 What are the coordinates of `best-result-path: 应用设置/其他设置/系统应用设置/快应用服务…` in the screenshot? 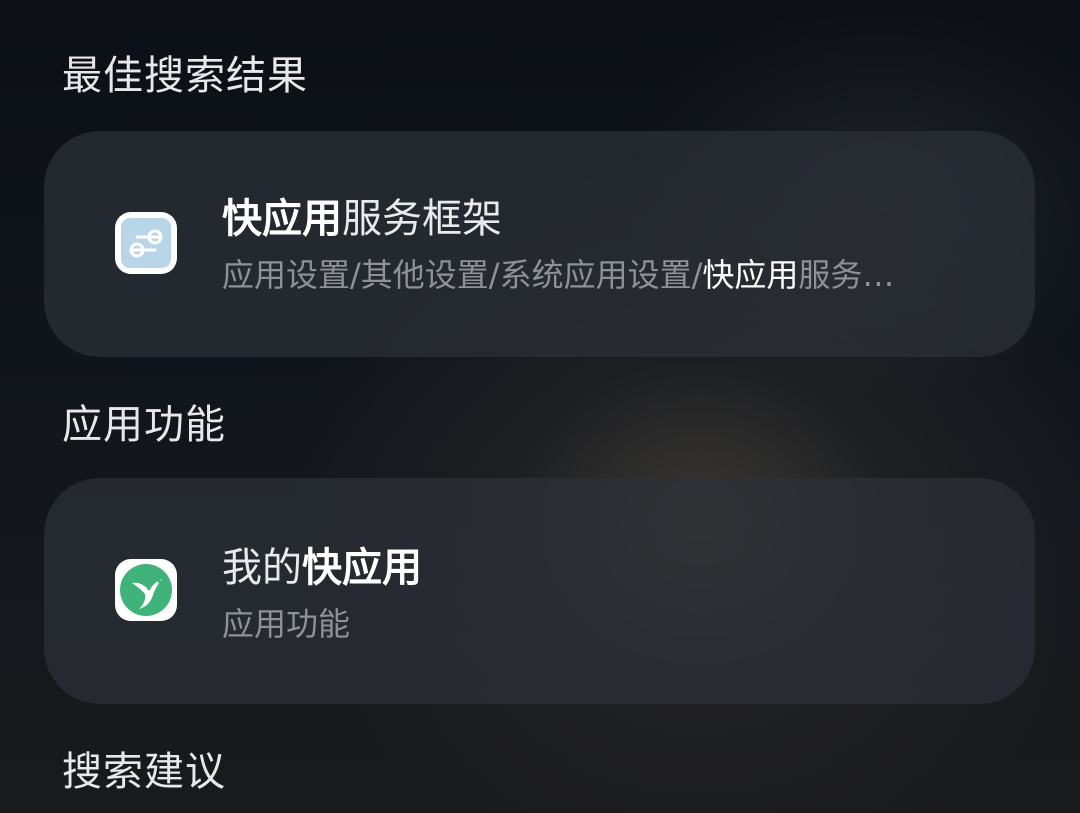 It's located at (558, 275).